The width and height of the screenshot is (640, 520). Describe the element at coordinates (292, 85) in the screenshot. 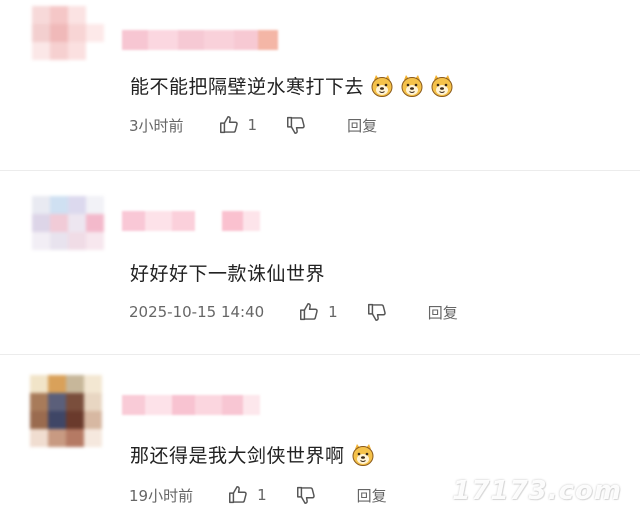

I see `comment-text: 能不能把隔壁逆水寒打下去` at that location.